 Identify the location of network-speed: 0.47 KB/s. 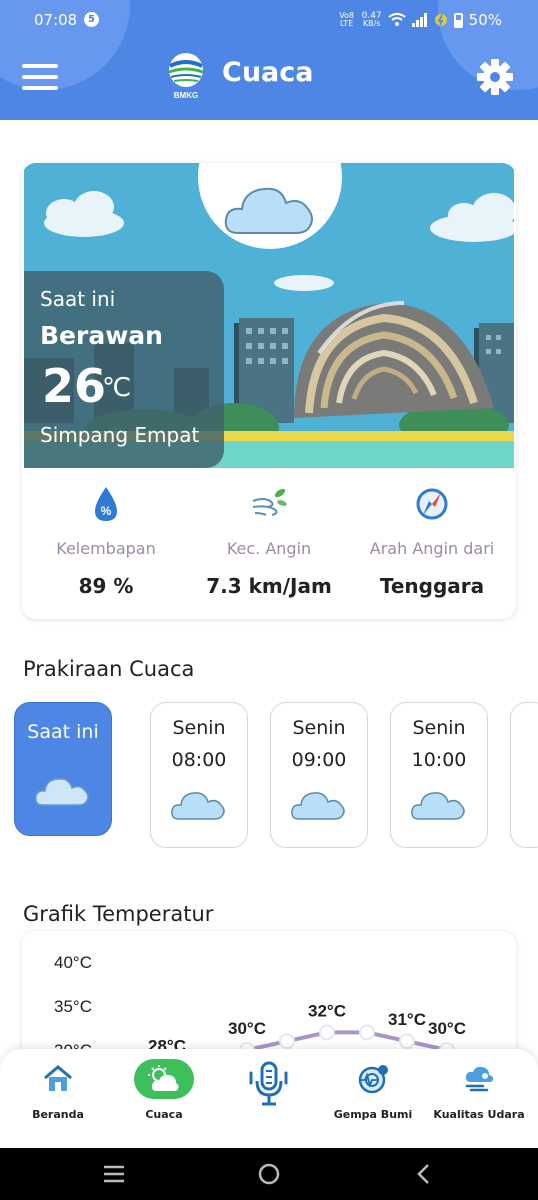
(371, 19).